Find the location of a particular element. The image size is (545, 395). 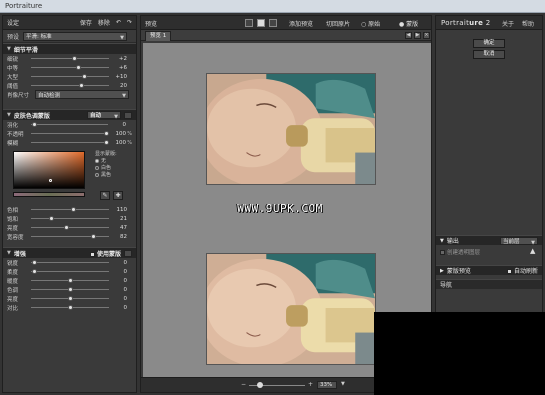

original-toggle: ○ 原始 is located at coordinates (370, 23).